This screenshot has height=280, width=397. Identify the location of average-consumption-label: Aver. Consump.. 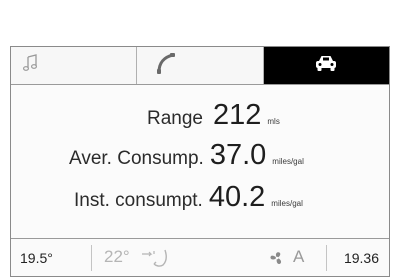
(136, 158).